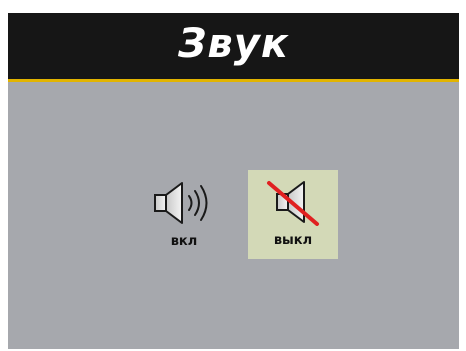  I want to click on sound-off-label: выкл, so click(293, 240).